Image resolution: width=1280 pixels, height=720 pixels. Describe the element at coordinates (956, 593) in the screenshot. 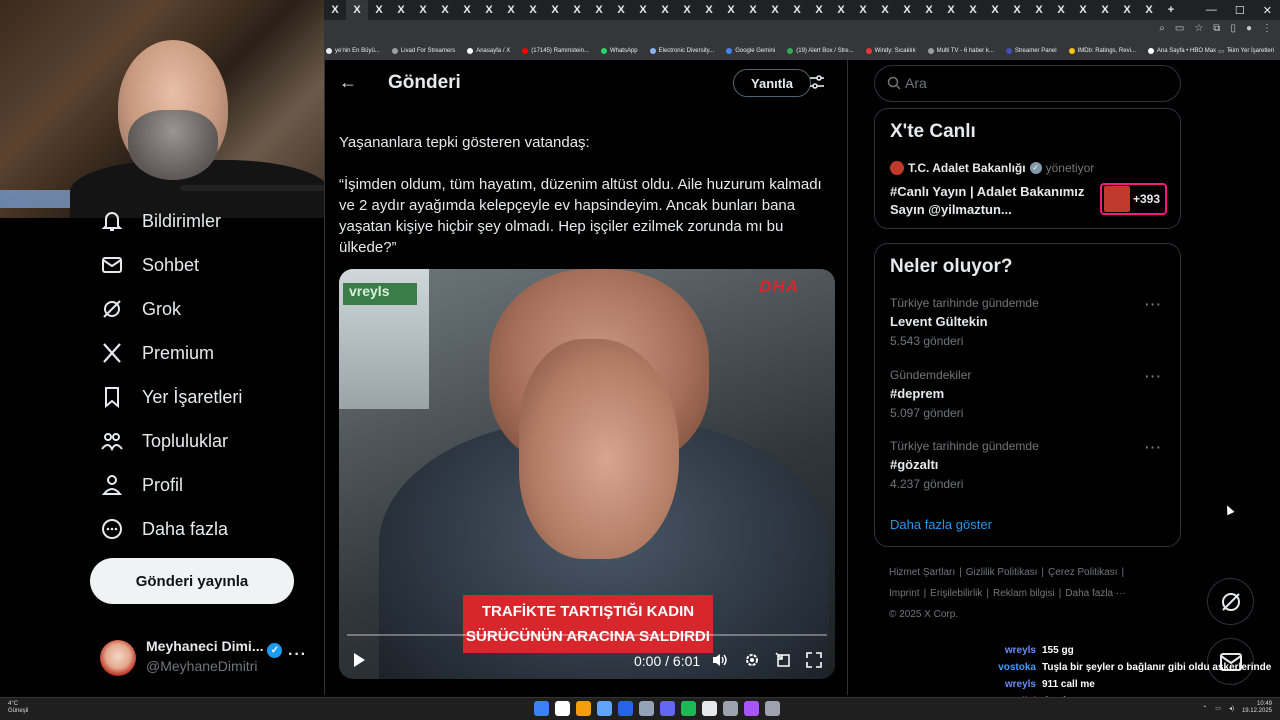

I see `footer-link: Erişilebilirlik` at that location.